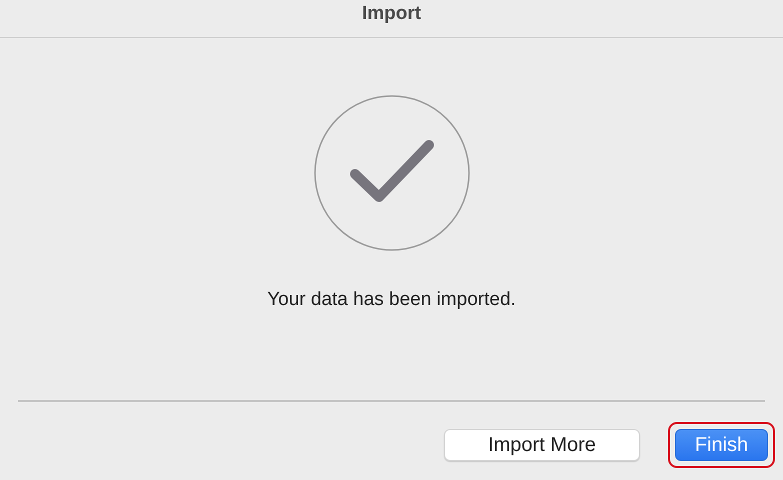 The image size is (783, 480). What do you see at coordinates (542, 445) in the screenshot?
I see `import-more-button: Import More` at bounding box center [542, 445].